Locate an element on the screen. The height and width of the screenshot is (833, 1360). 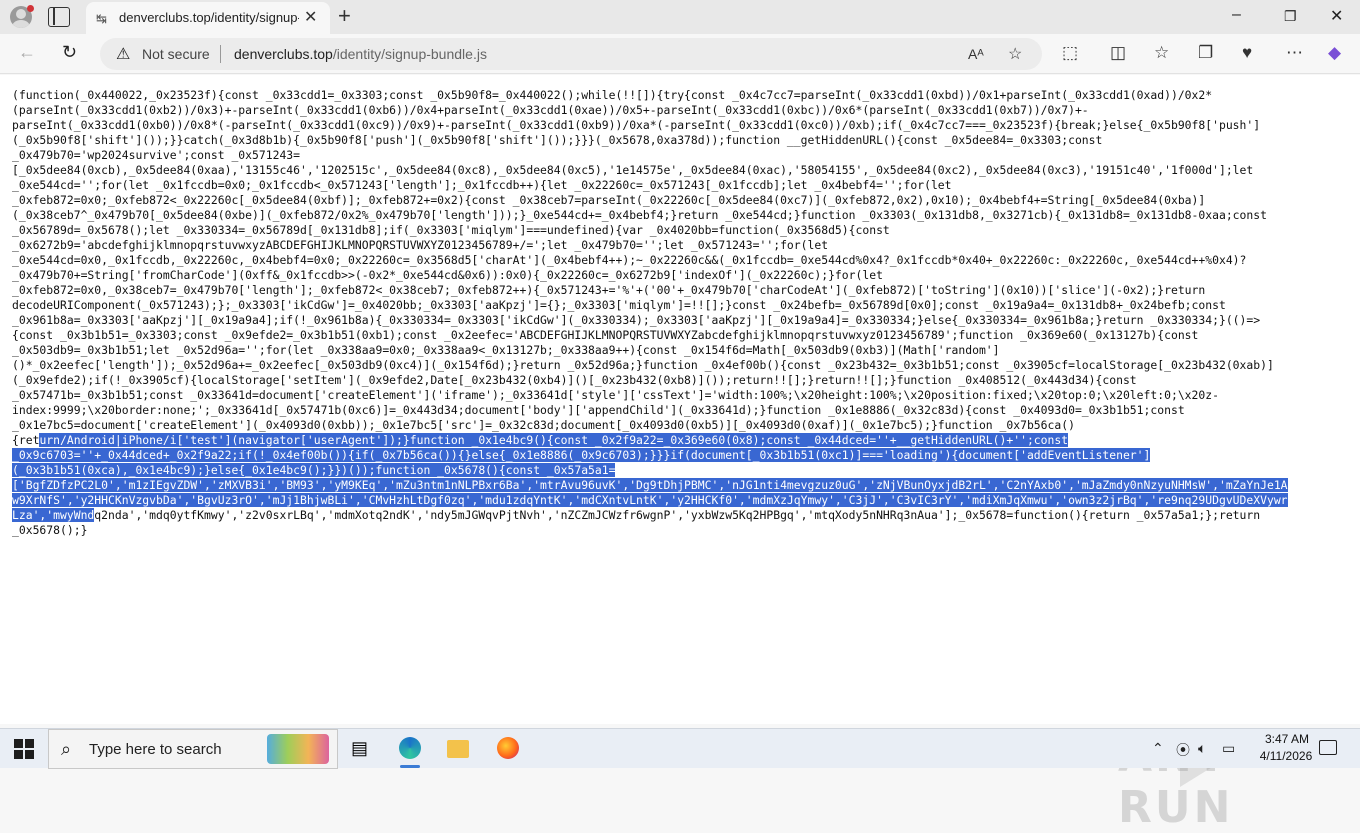
url-path: /identity/signup-bundle.js is located at coordinates (409, 54).